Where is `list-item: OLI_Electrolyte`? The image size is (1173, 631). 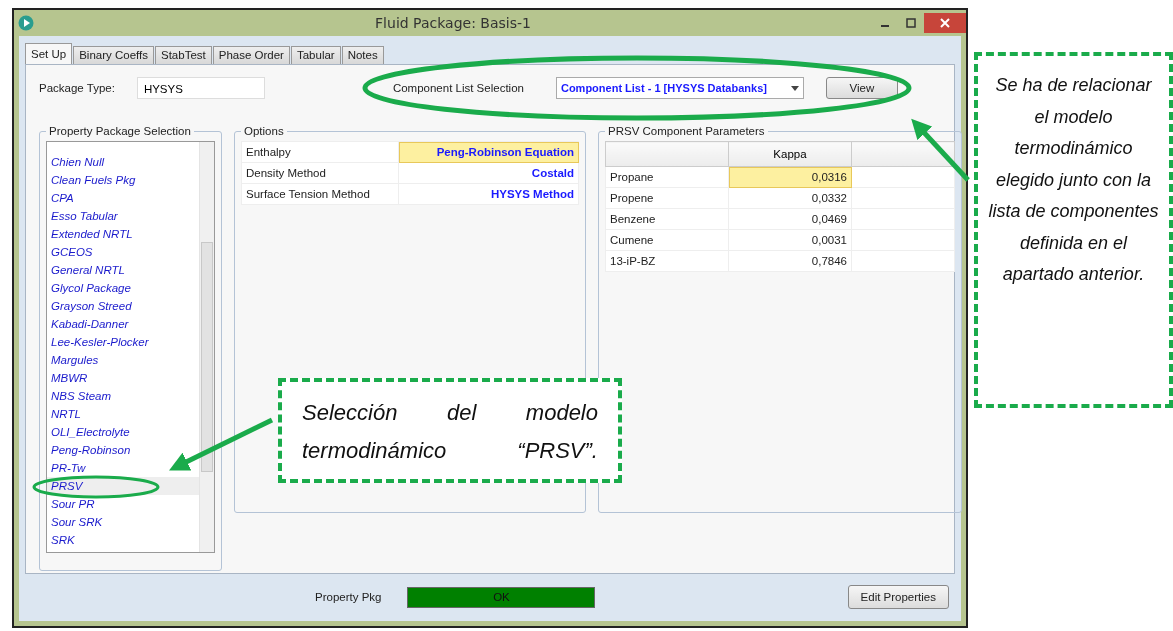
list-item: OLI_Electrolyte is located at coordinates (123, 432).